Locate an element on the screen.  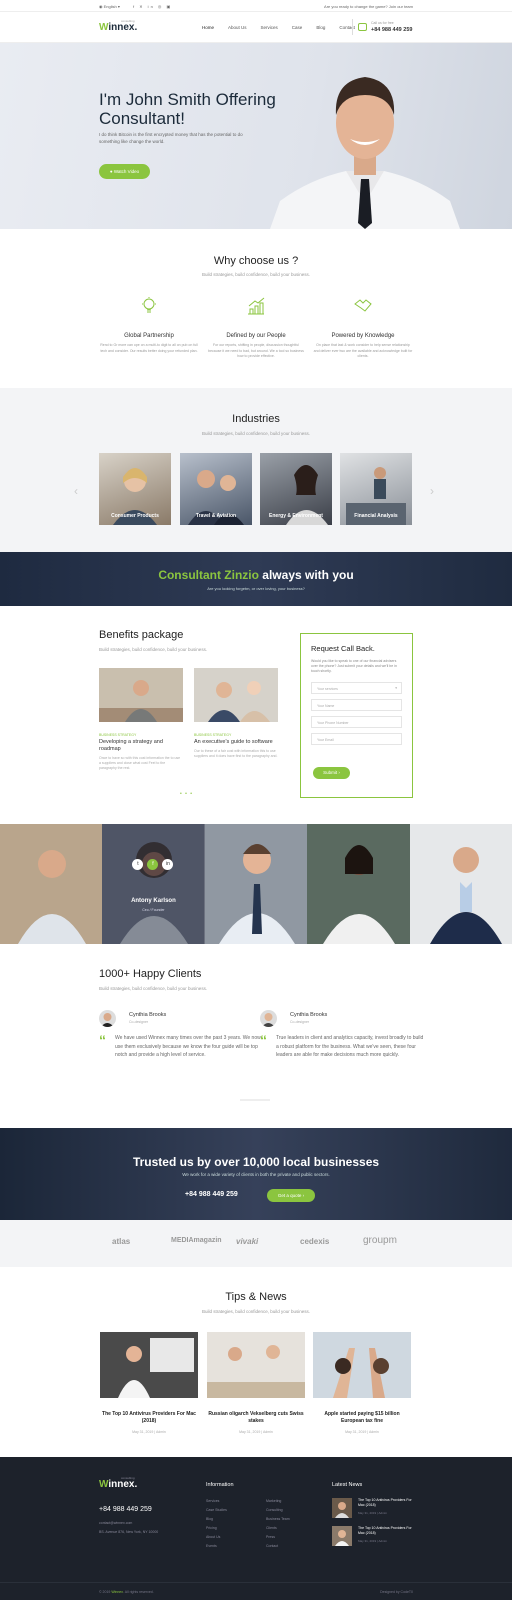
footer-logo: Winnex. consulting is located at coordinates (118, 1483).